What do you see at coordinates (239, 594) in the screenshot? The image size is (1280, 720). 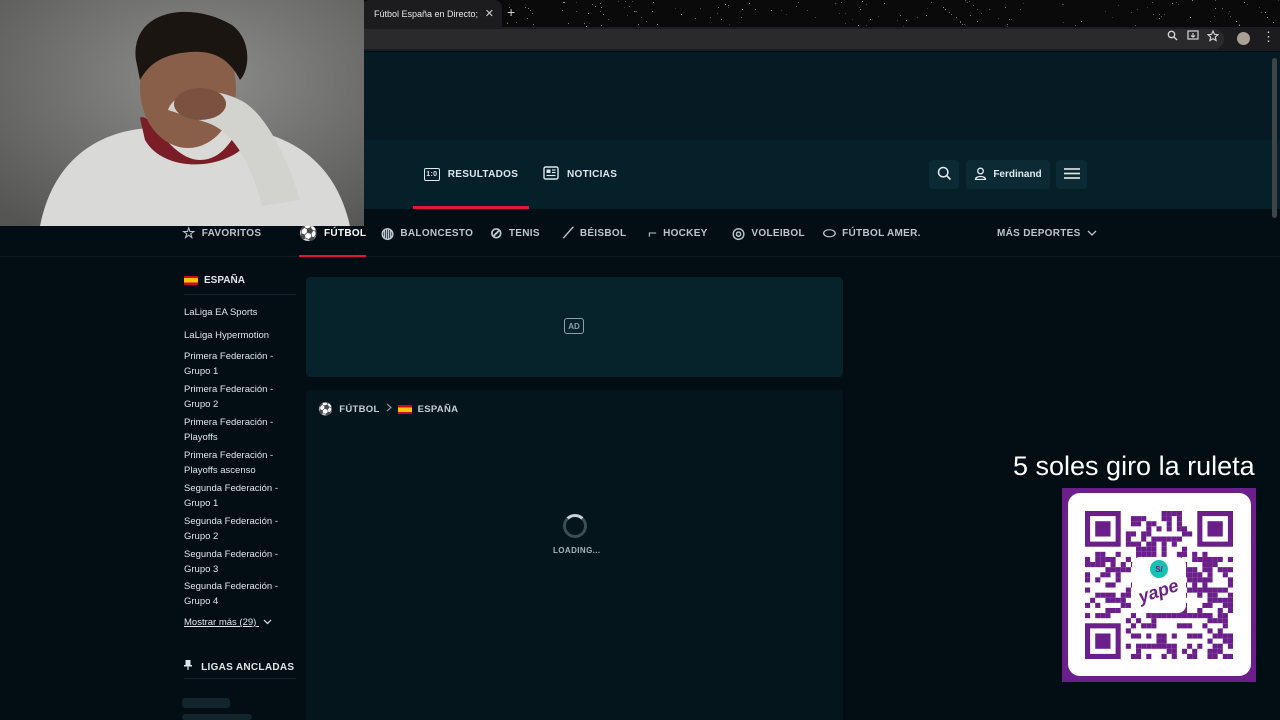 I see `league-link: Segunda Federación - Grupo 4` at bounding box center [239, 594].